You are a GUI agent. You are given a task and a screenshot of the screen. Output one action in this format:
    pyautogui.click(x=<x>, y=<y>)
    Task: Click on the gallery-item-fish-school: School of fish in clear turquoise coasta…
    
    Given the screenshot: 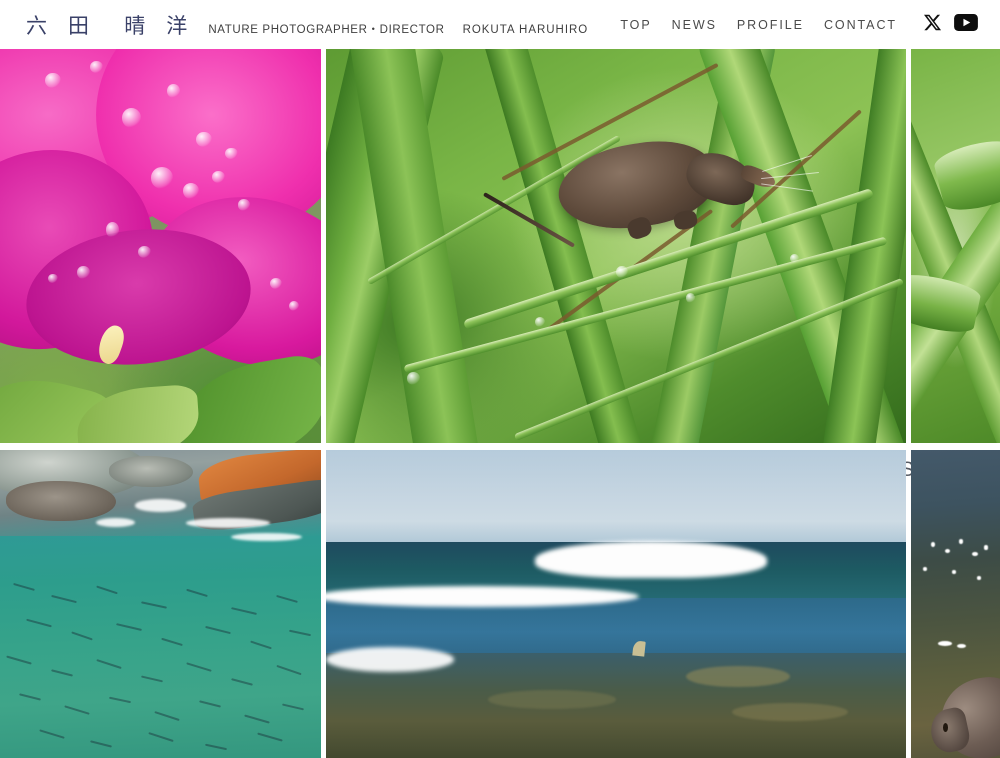 What is the action you would take?
    pyautogui.click(x=160, y=604)
    